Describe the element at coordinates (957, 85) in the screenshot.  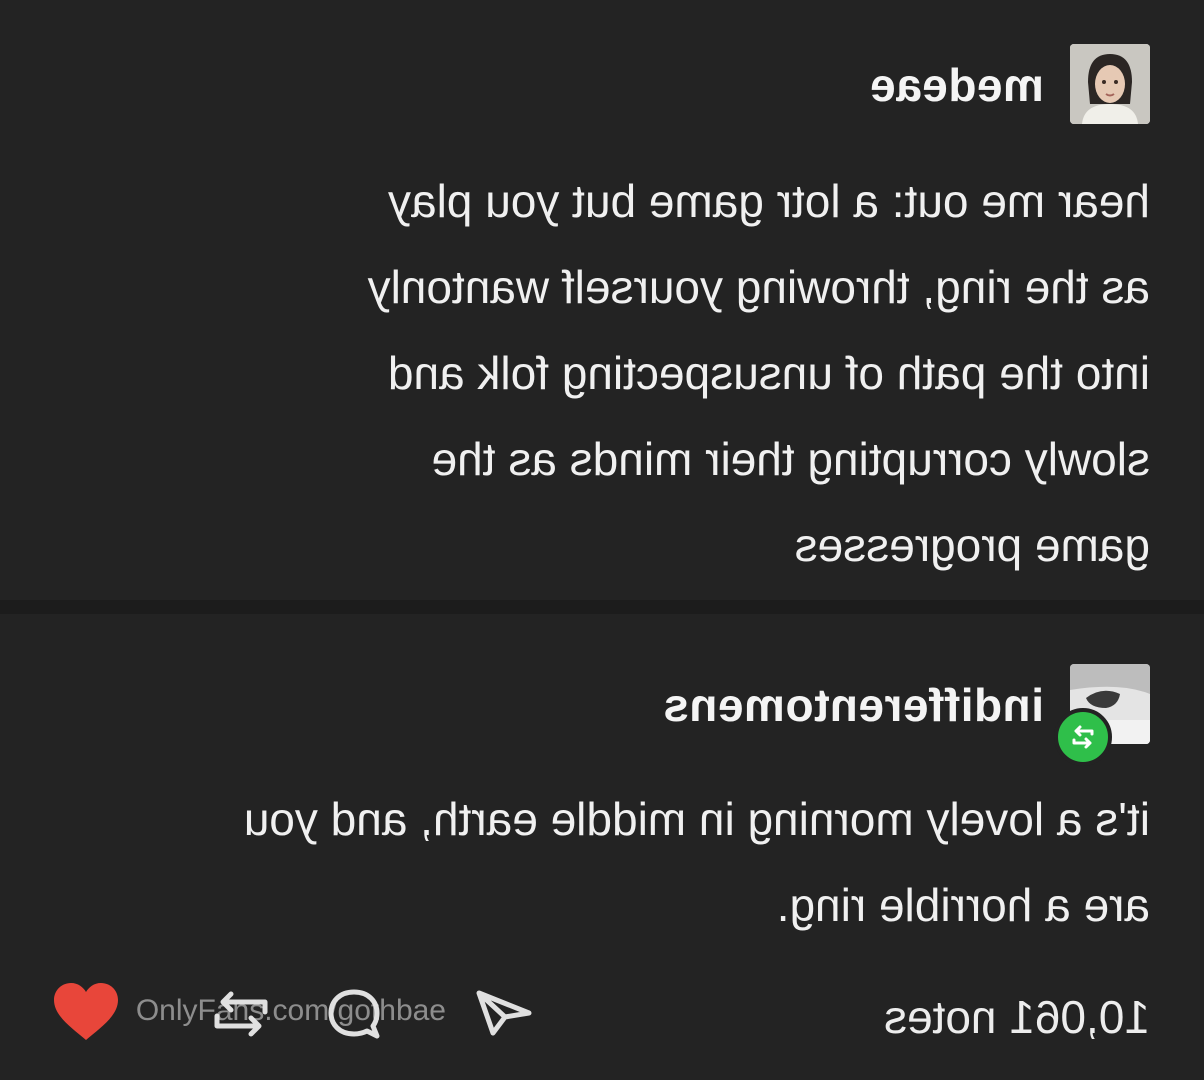
I see `post-username-medeae: medeae` at that location.